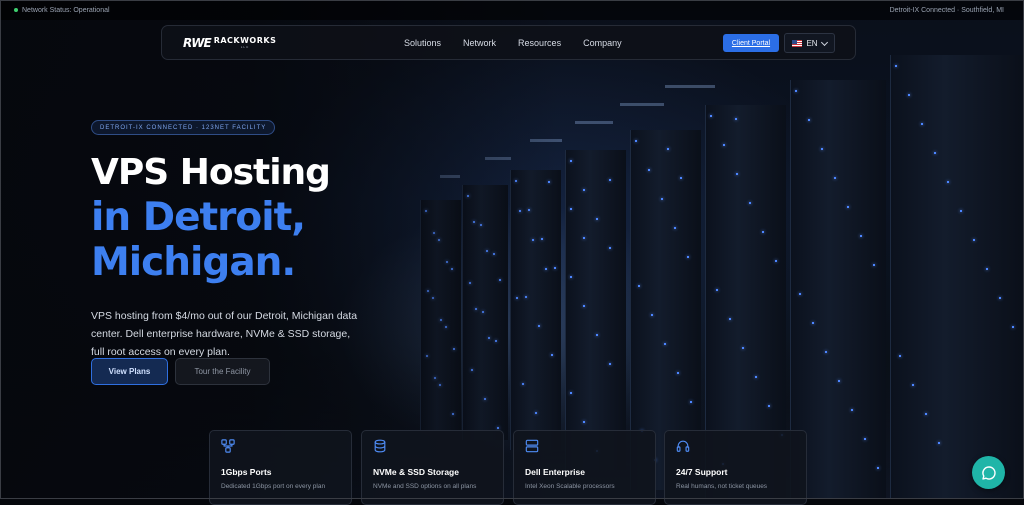 The image size is (1024, 505). Describe the element at coordinates (198, 217) in the screenshot. I see `hero-title-line2: in Detroit,` at that location.